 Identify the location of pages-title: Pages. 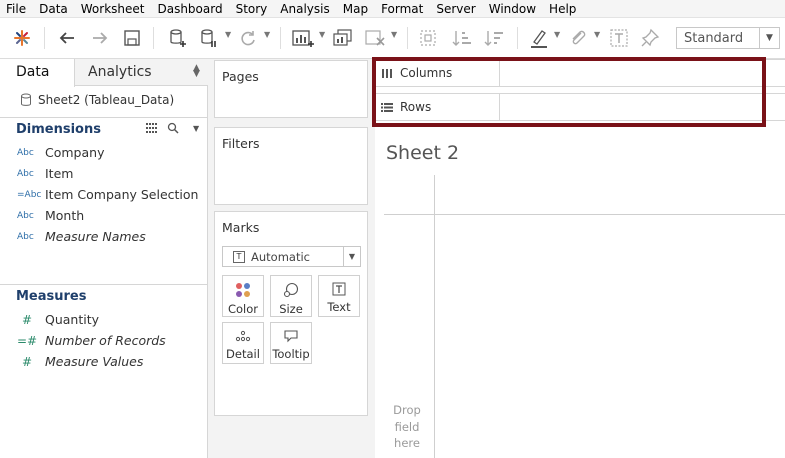
(240, 76).